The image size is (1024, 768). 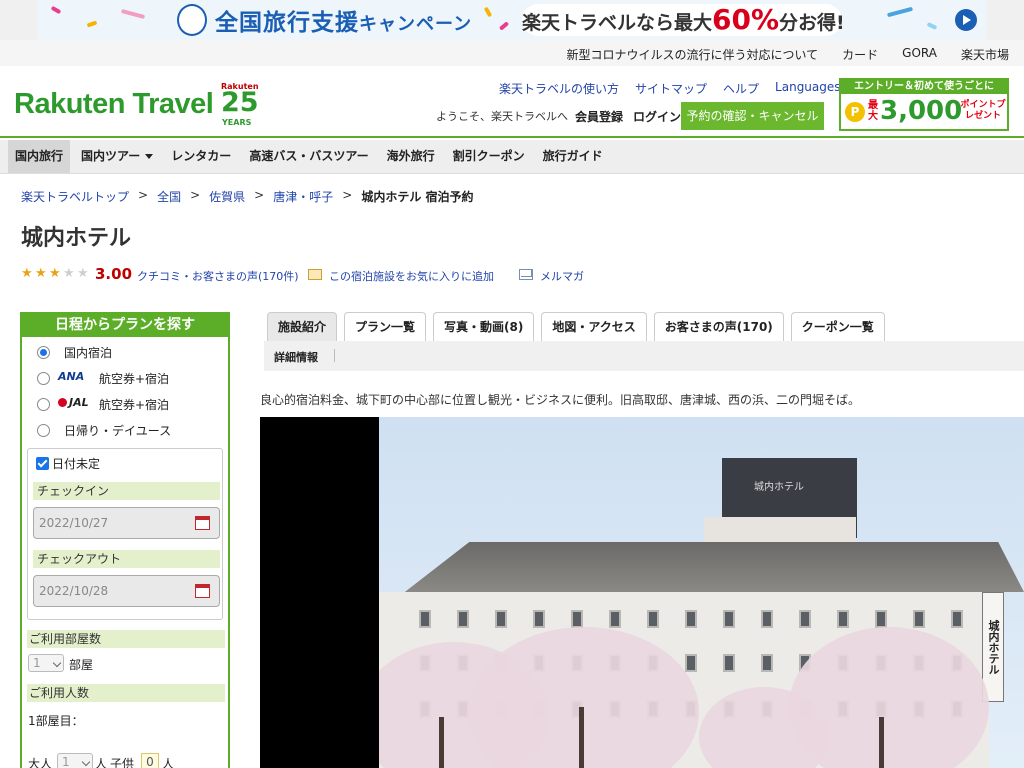 What do you see at coordinates (489, 156) in the screenshot?
I see `nav-coupon: 割引クーポン` at bounding box center [489, 156].